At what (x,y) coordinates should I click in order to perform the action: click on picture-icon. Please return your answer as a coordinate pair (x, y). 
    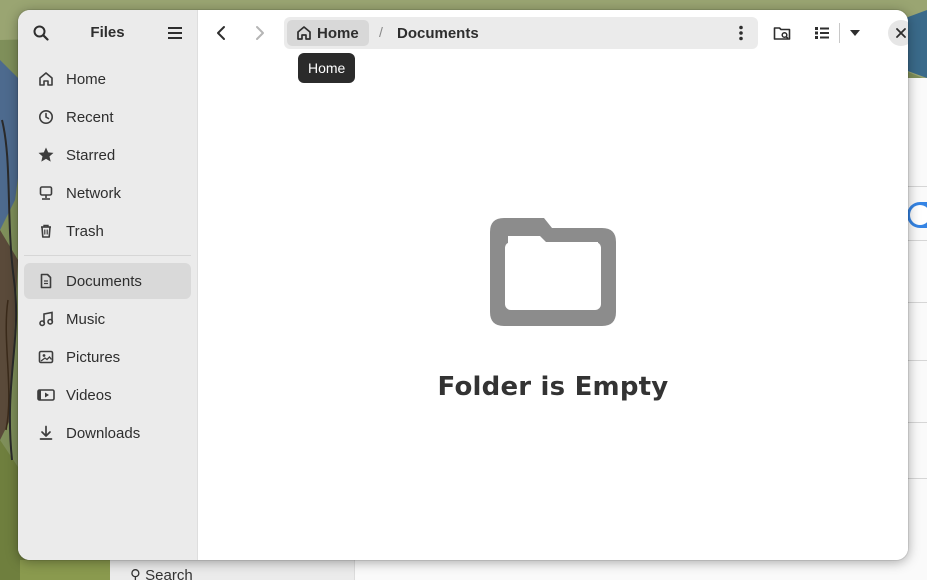
    Looking at the image, I should click on (46, 357).